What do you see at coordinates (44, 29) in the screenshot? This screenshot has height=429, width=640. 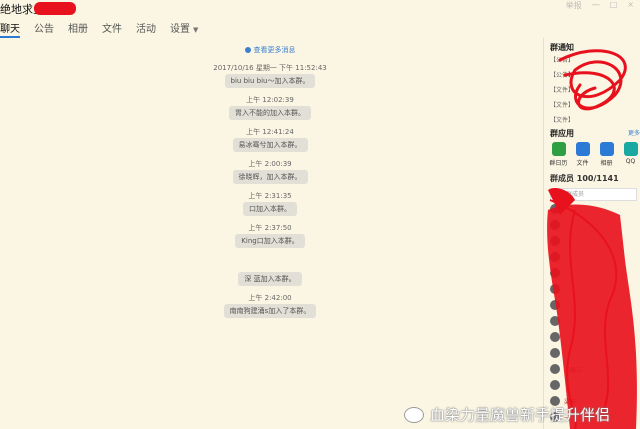 I see `tab-announcement: 公告` at bounding box center [44, 29].